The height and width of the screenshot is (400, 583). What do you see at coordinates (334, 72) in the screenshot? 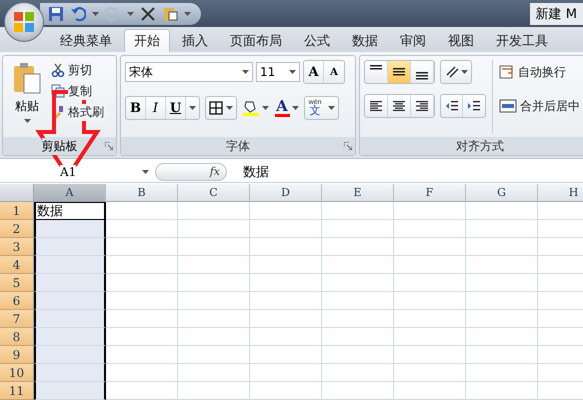
I see `shrink-font-button: A` at bounding box center [334, 72].